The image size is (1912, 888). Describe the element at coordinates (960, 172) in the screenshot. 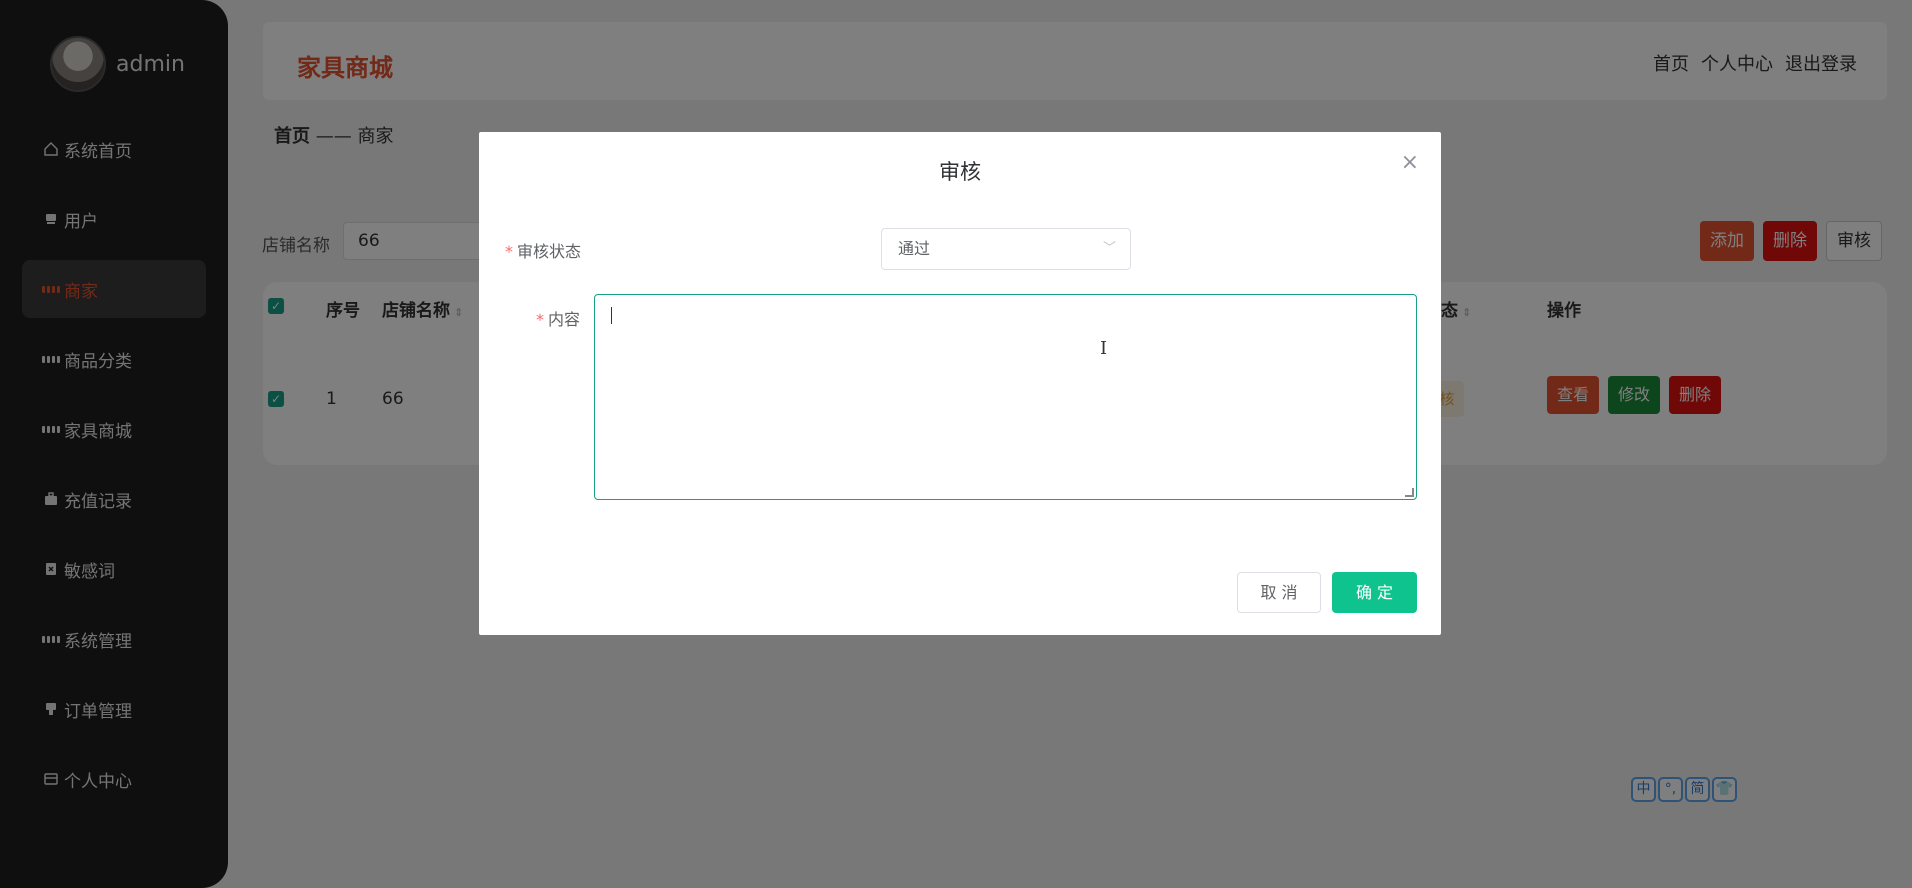

I see `dialog-title: 审核` at that location.